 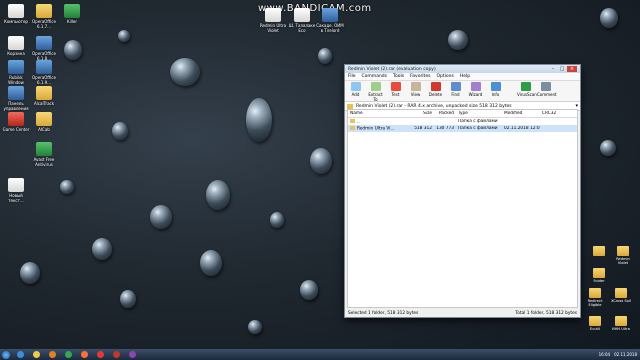 I want to click on taskbar-app-ie, so click(x=20, y=354).